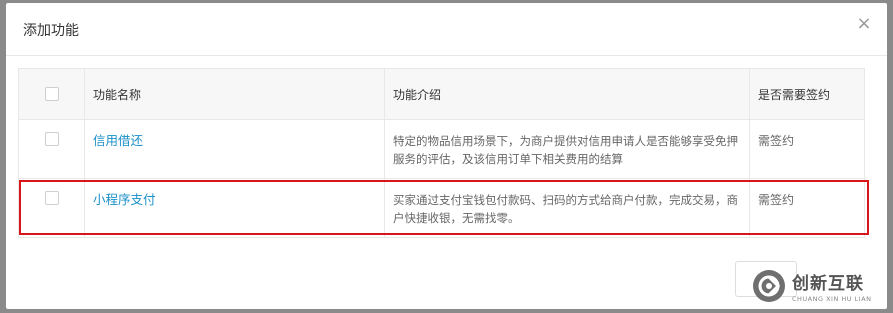  Describe the element at coordinates (234, 94) in the screenshot. I see `header-feature-name: 功能名称` at that location.